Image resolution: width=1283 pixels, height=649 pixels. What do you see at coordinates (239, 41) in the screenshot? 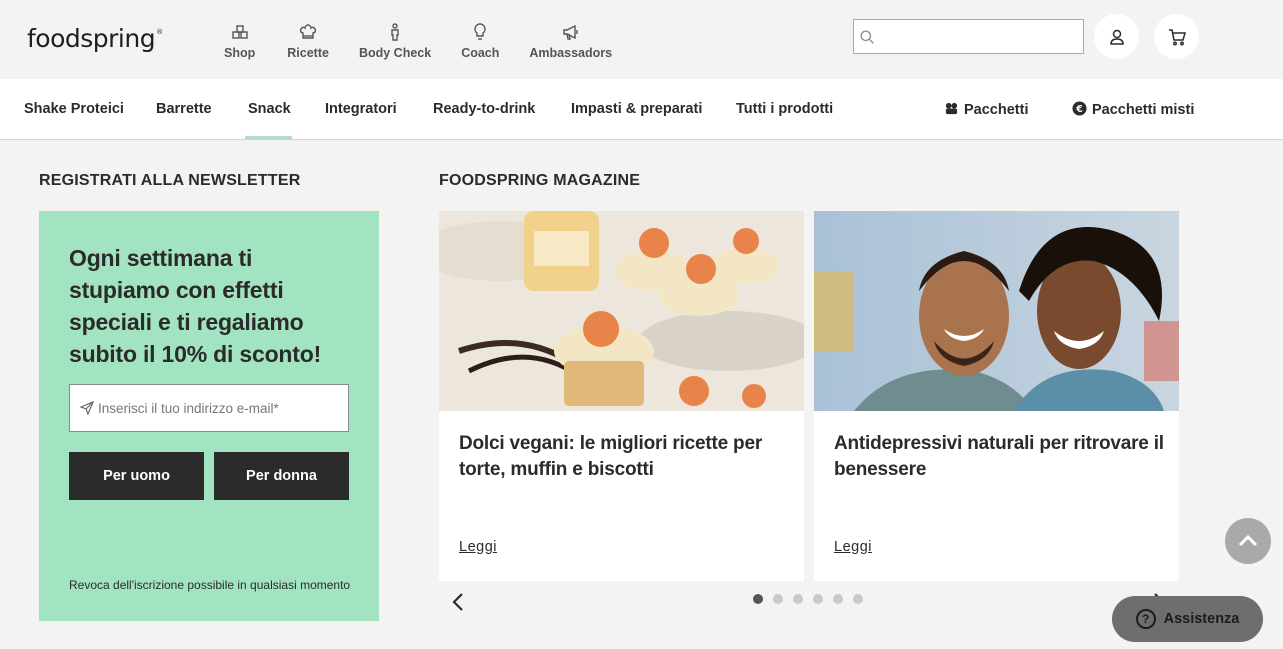
I see `nav-shop: Shop` at bounding box center [239, 41].